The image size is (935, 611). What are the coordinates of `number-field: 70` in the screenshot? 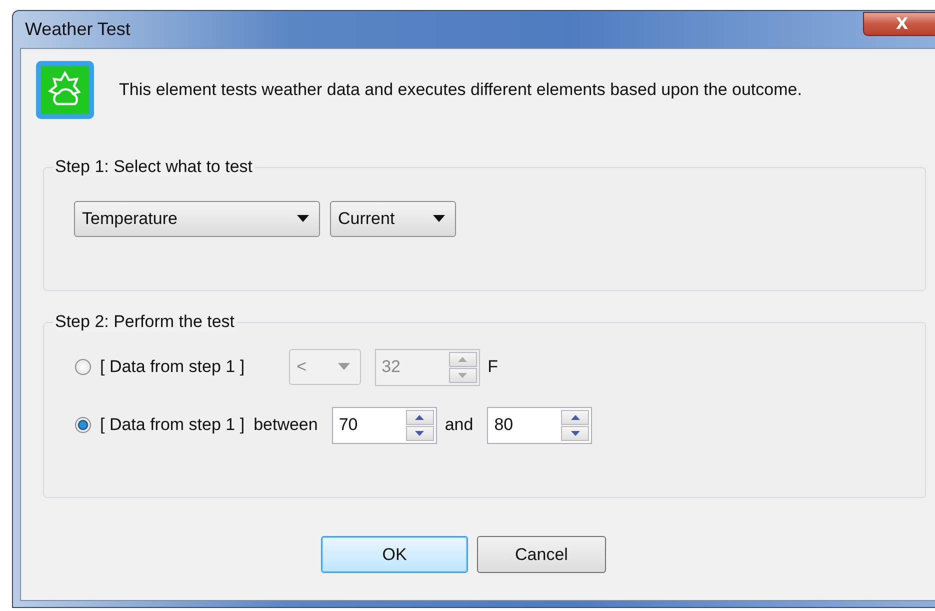 It's located at (384, 425).